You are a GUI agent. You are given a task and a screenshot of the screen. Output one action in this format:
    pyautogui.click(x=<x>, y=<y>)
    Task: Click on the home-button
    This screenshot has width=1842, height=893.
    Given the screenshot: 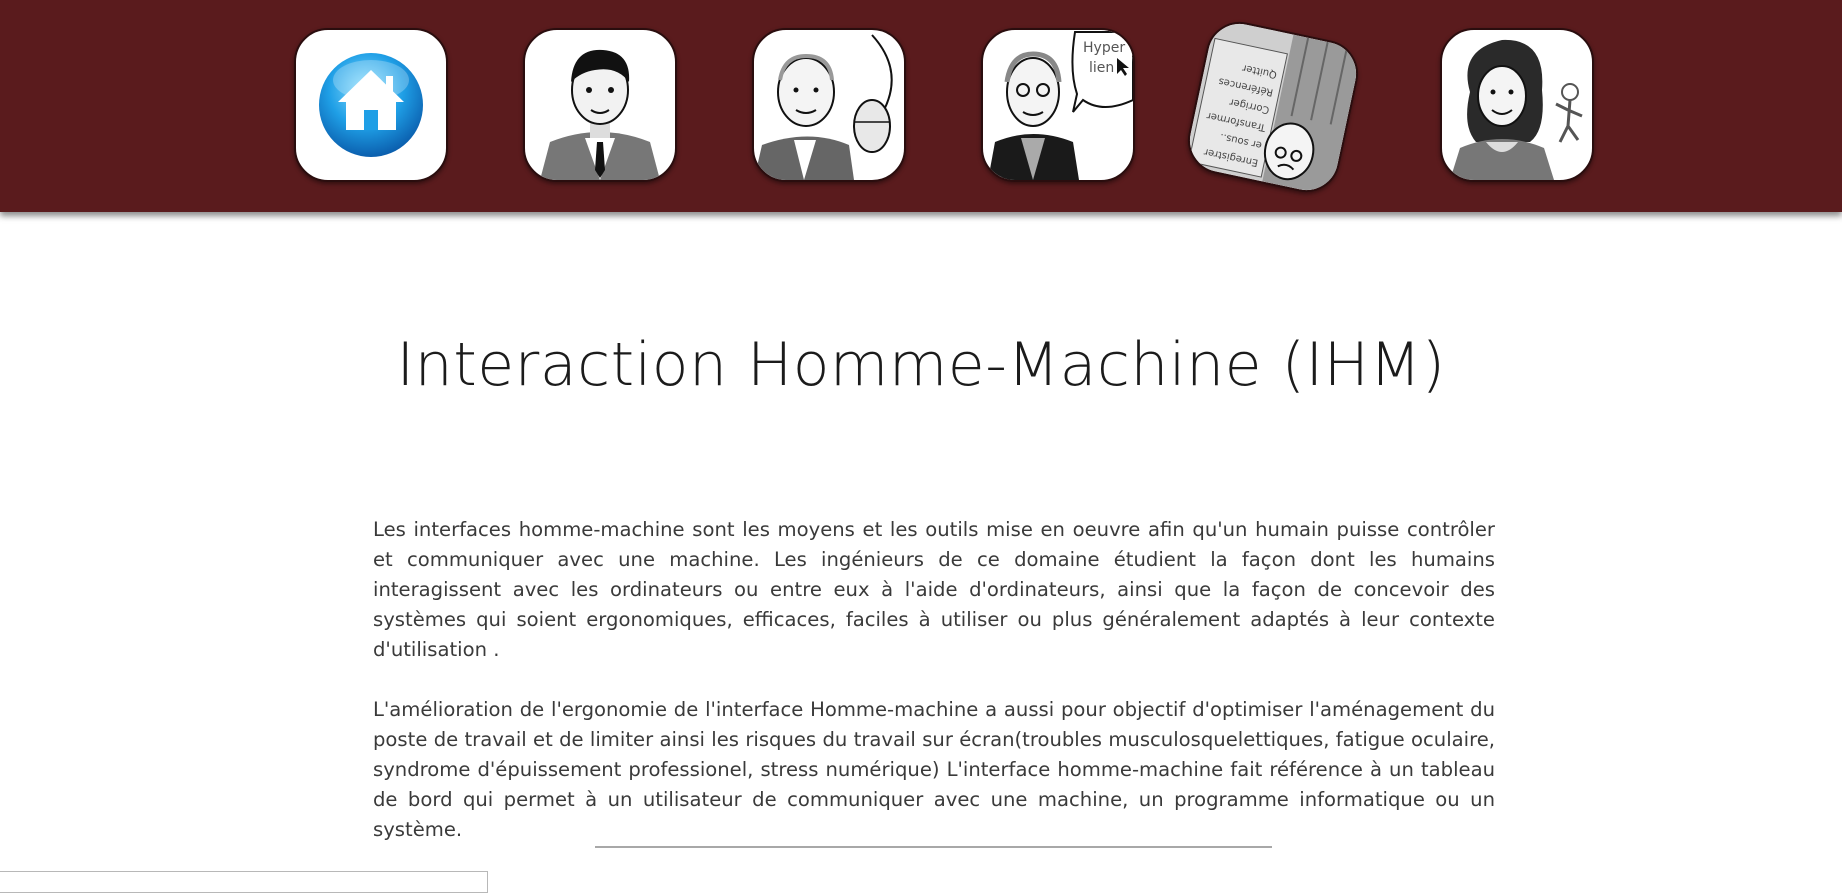 What is the action you would take?
    pyautogui.click(x=371, y=105)
    